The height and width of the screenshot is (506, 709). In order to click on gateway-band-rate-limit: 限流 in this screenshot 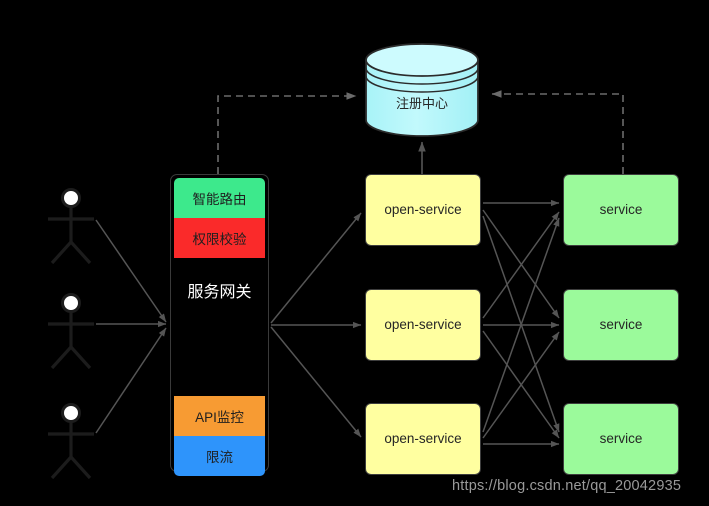, I will do `click(219, 456)`.